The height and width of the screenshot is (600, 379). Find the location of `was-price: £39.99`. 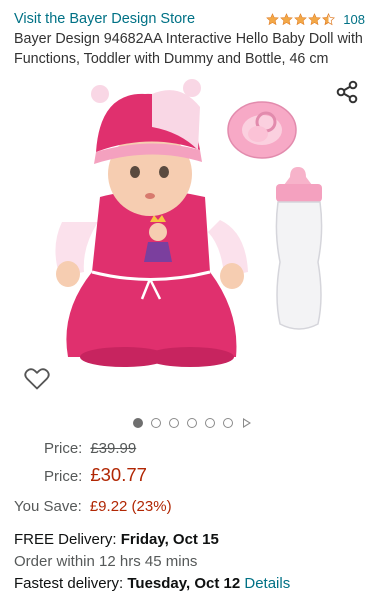

was-price: £39.99 is located at coordinates (113, 448).